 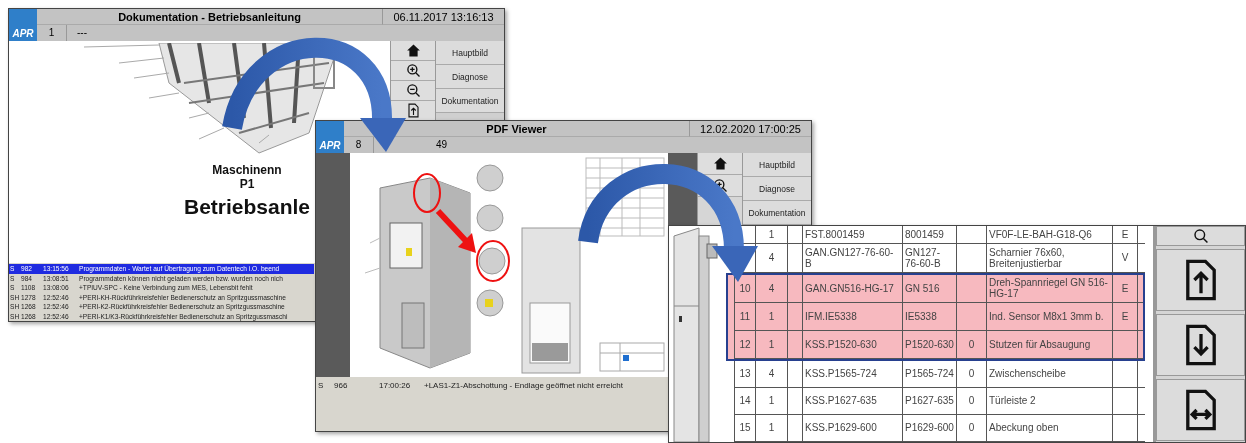 What do you see at coordinates (744, 400) in the screenshot?
I see `table-cell: 14` at bounding box center [744, 400].